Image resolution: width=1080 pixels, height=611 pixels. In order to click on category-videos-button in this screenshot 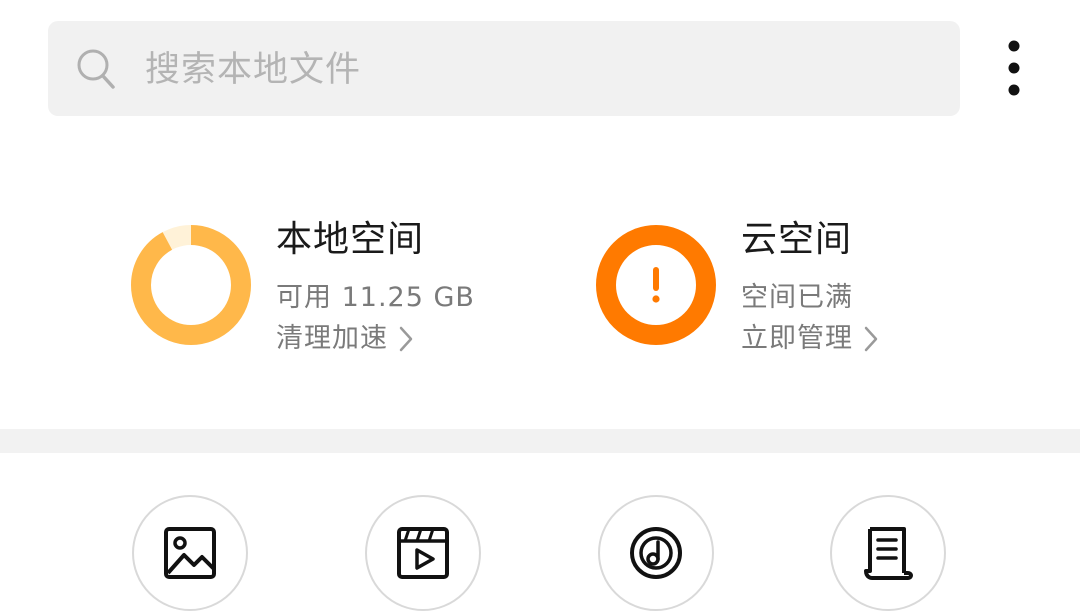, I will do `click(423, 553)`.